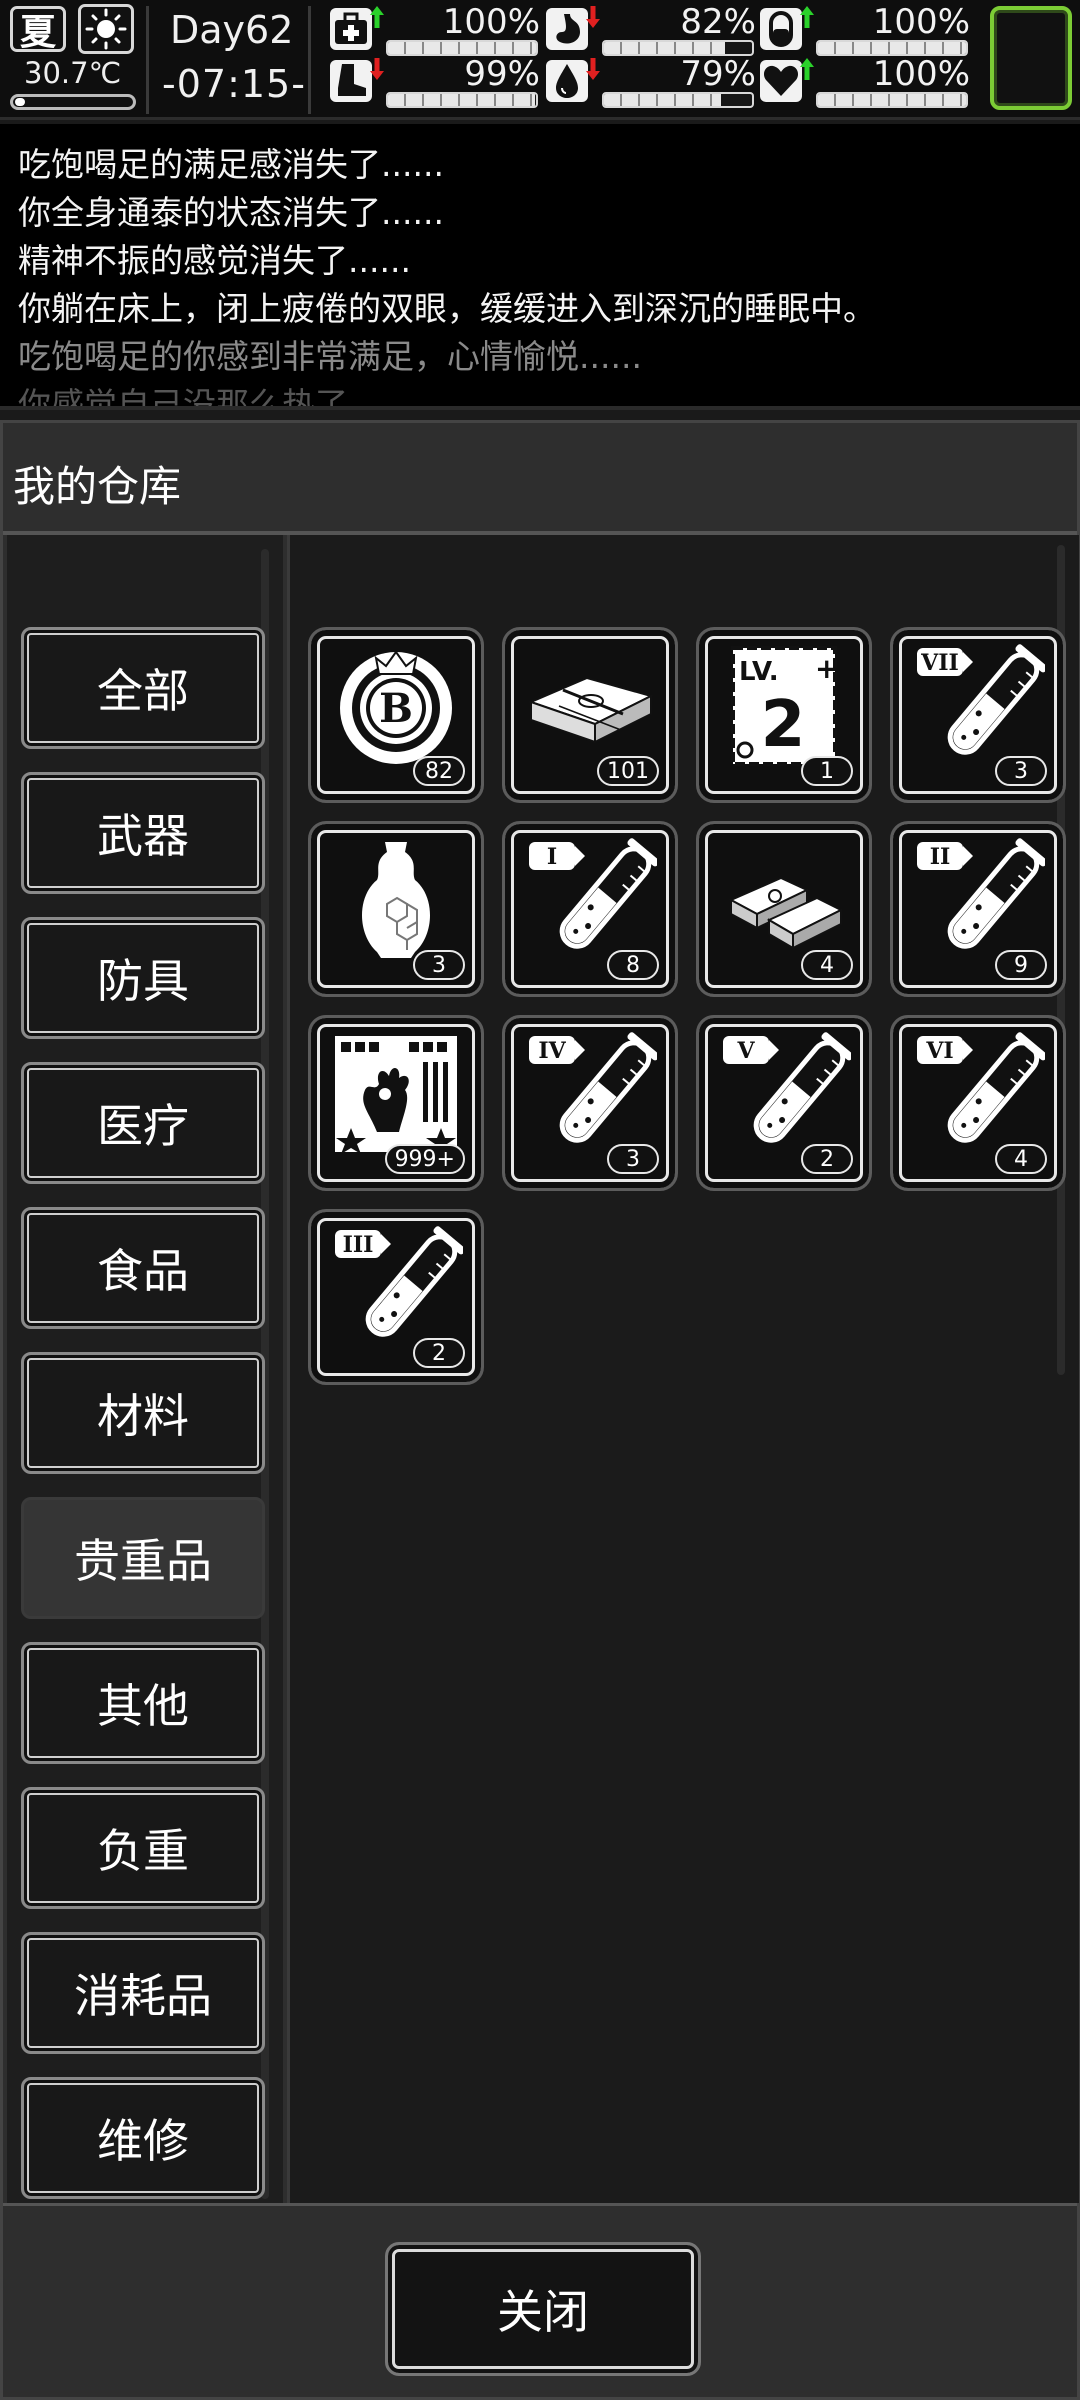  What do you see at coordinates (745, 1051) in the screenshot?
I see `svg-text: V` at bounding box center [745, 1051].